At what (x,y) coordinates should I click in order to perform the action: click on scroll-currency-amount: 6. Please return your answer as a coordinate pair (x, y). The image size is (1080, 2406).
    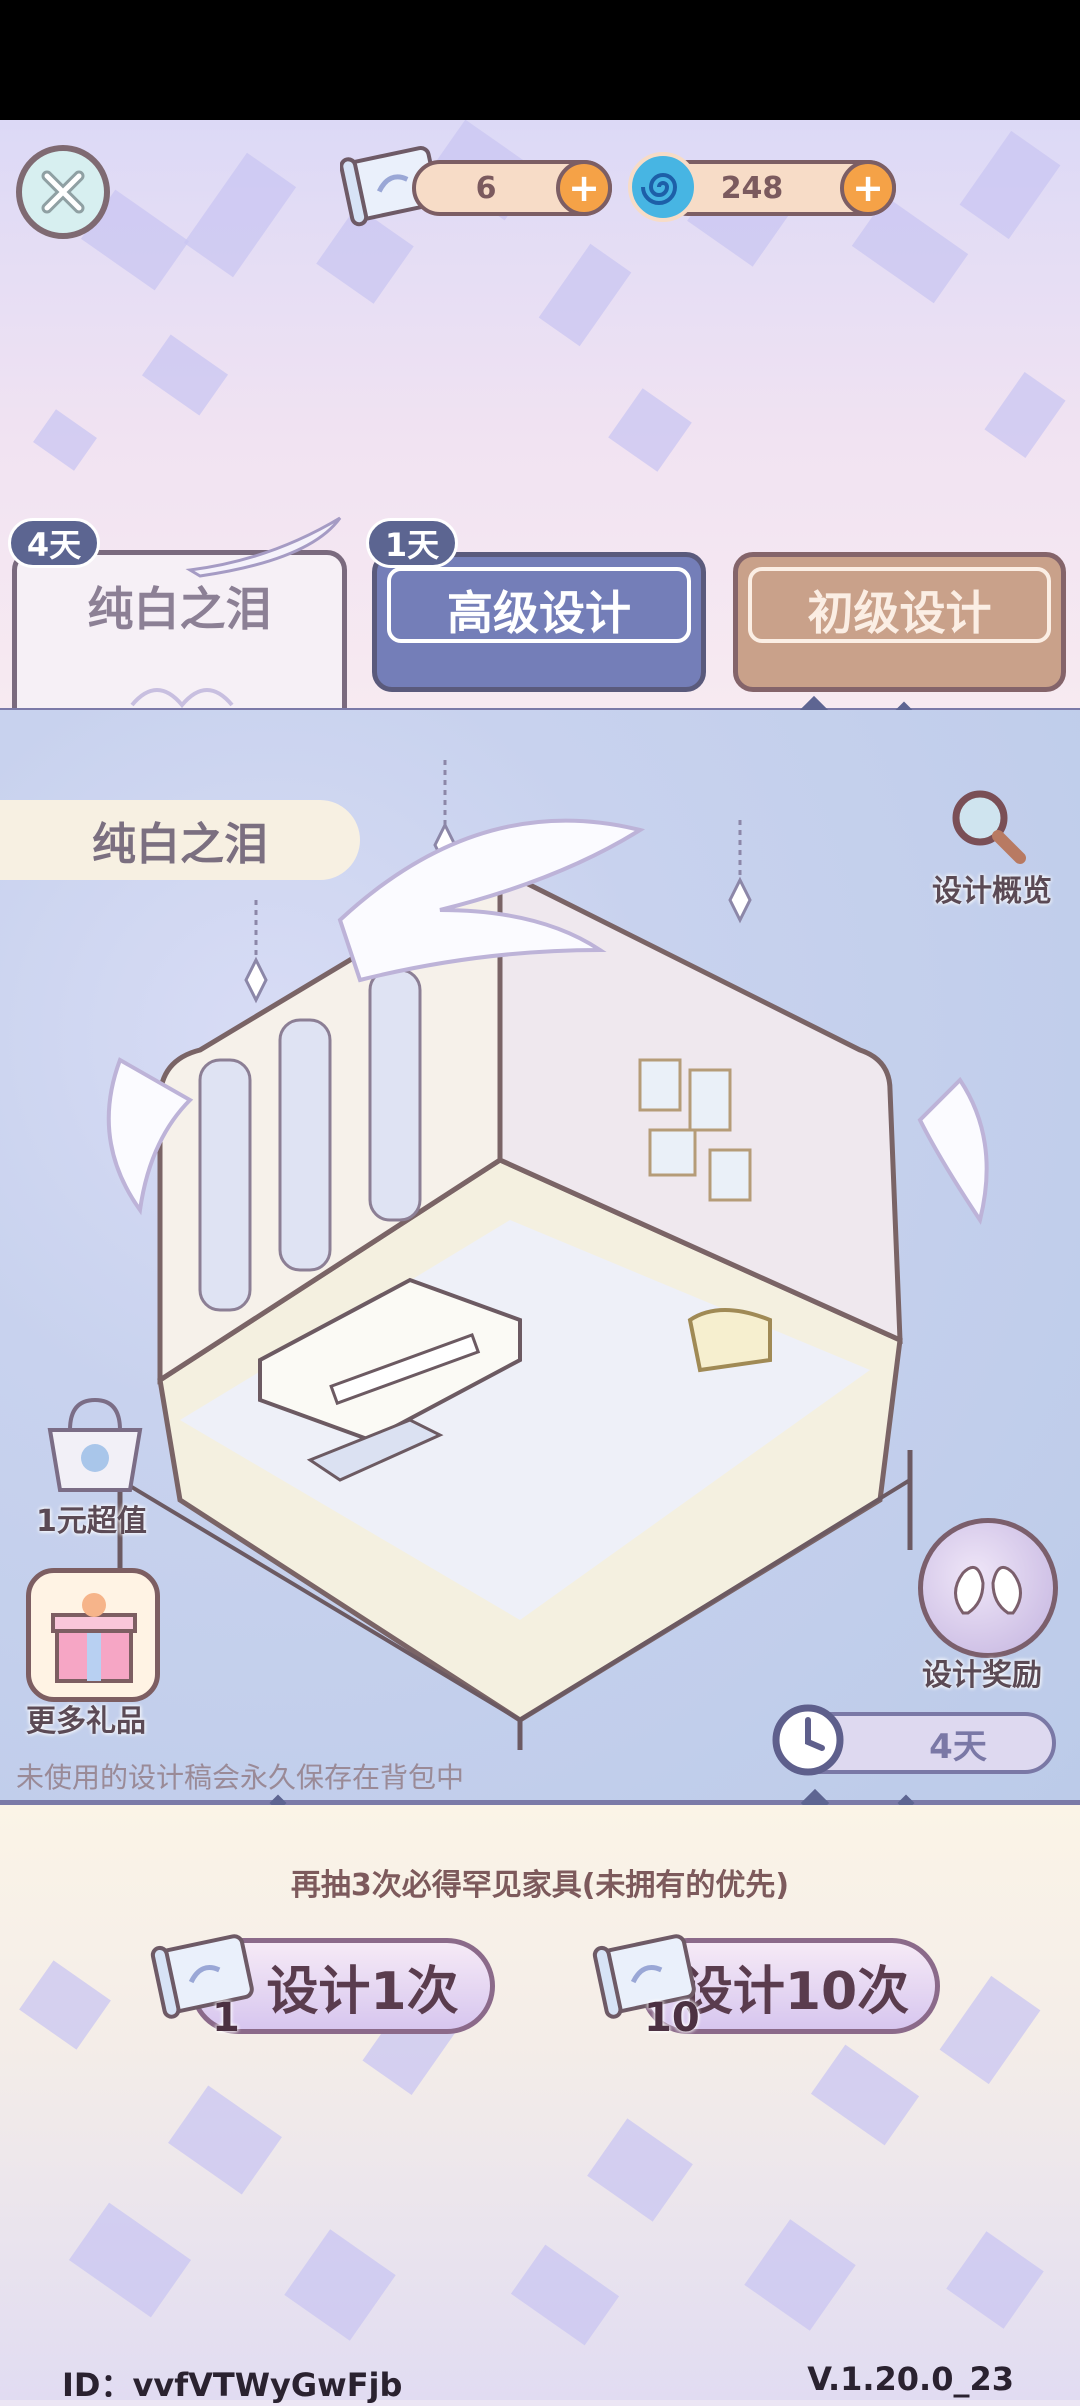
    Looking at the image, I should click on (486, 188).